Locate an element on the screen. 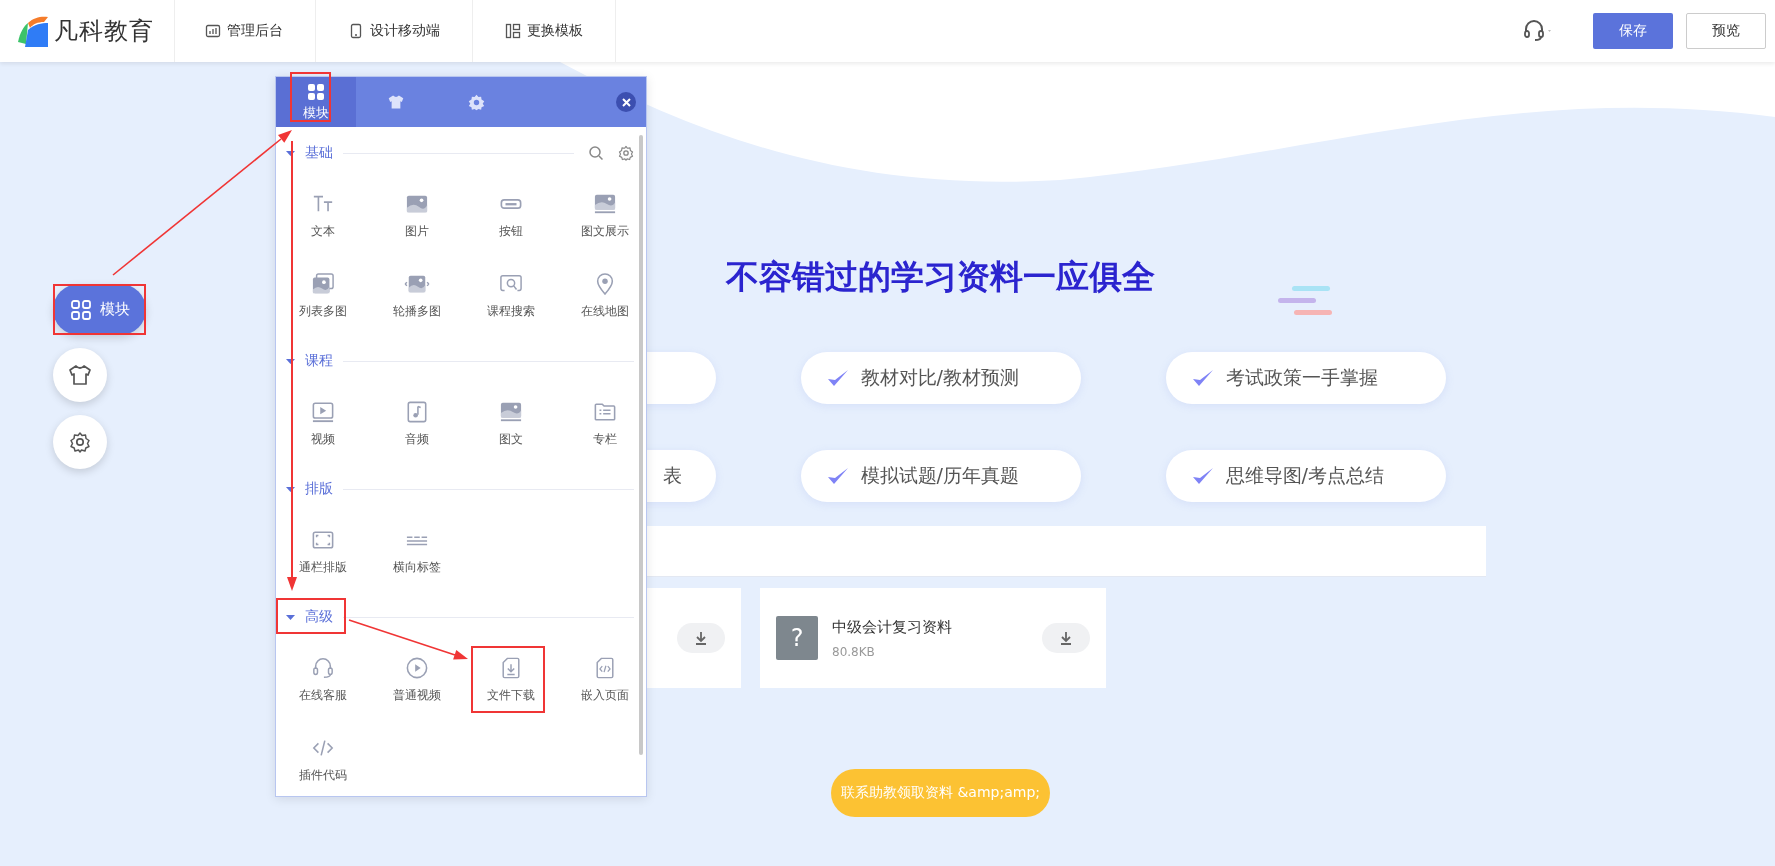 The image size is (1775, 866). module-item: 嵌入页面 is located at coordinates (602, 677).